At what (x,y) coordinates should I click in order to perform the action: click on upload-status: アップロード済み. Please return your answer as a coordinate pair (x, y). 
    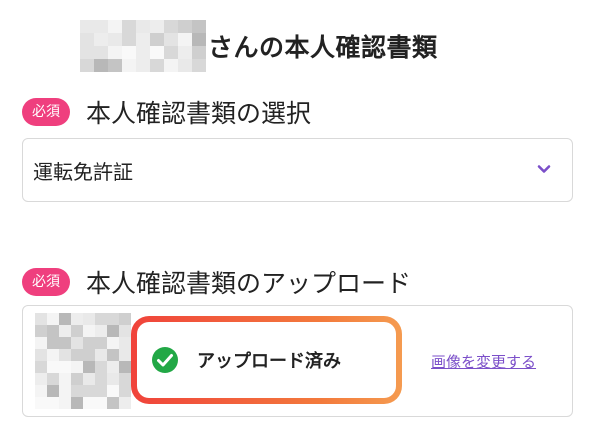
    Looking at the image, I should click on (266, 360).